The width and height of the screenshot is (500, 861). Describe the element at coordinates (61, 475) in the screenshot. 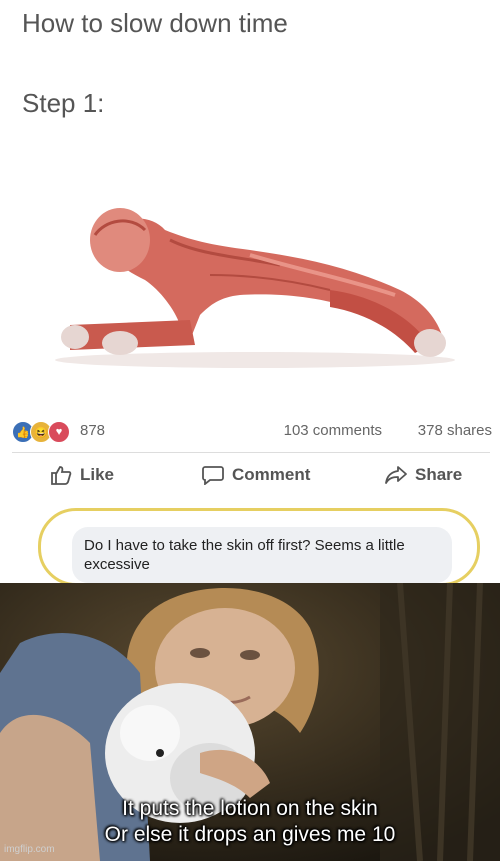

I see `thumbs-up-icon` at that location.